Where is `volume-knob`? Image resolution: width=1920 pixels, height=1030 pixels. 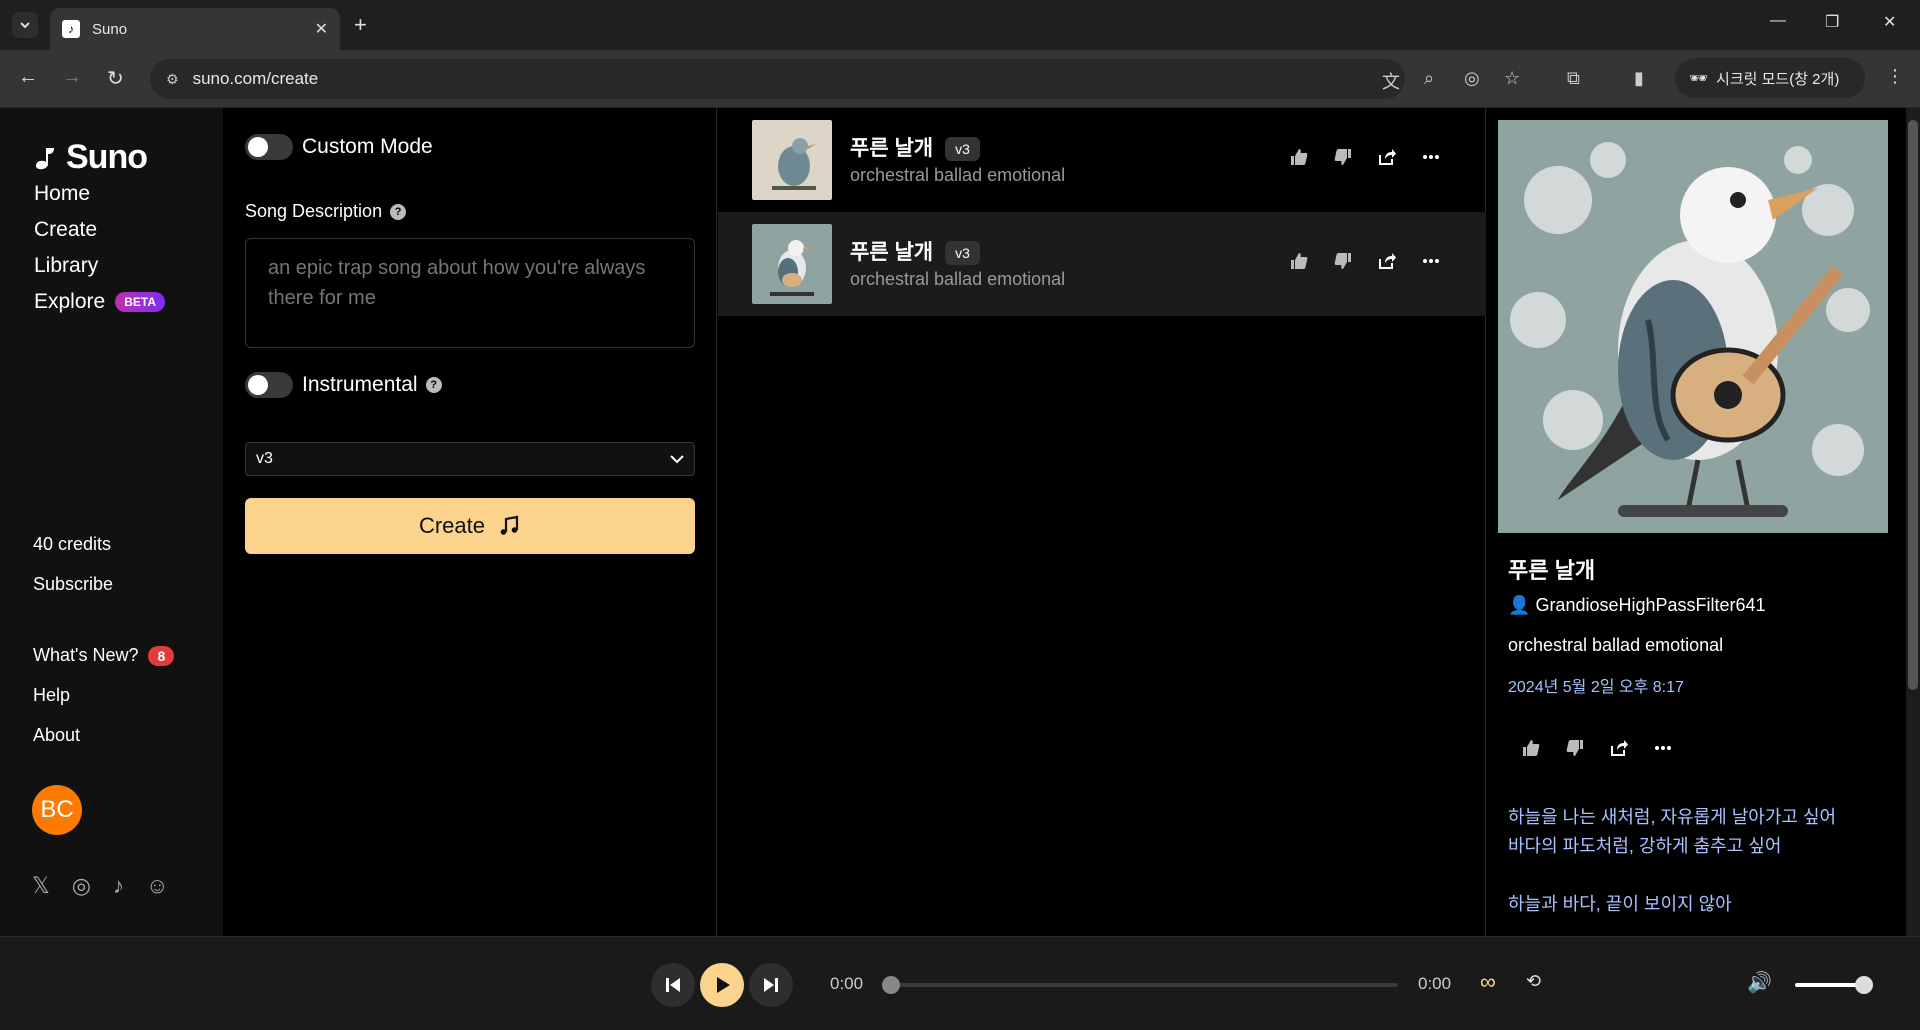 volume-knob is located at coordinates (1864, 985).